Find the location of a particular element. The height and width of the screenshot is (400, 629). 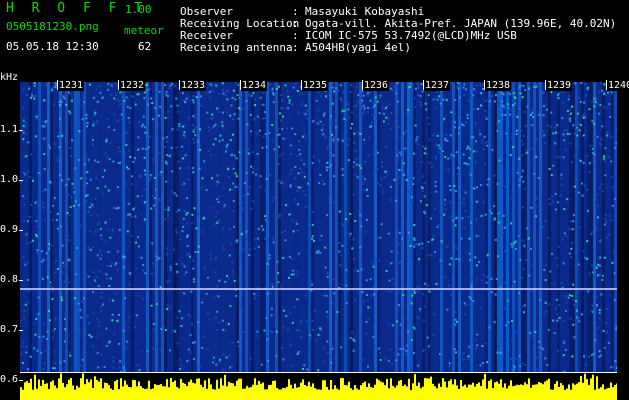

meteor-label: meteor is located at coordinates (144, 30).